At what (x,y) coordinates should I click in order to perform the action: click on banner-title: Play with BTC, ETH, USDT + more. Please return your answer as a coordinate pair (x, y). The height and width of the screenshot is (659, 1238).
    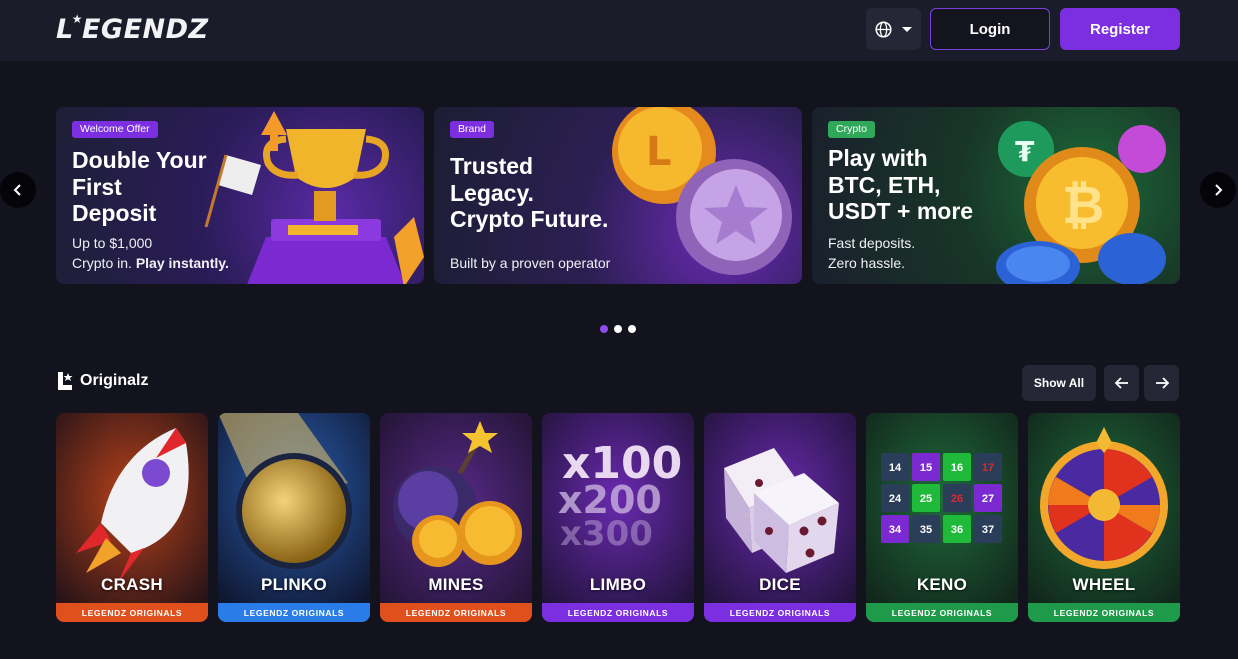
    Looking at the image, I should click on (901, 184).